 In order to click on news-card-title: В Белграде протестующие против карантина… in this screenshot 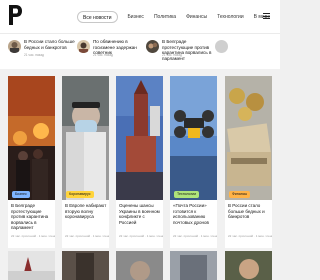, I will do `click(30, 217)`.